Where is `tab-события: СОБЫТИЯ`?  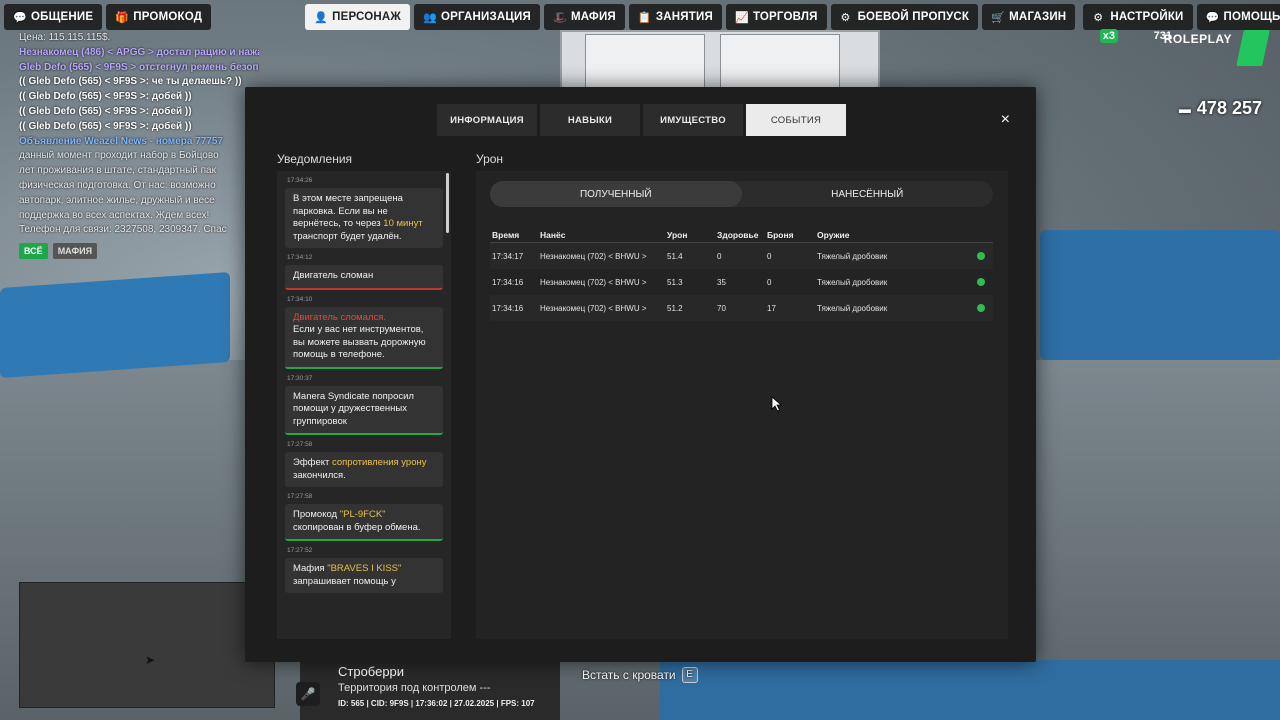 tab-события: СОБЫТИЯ is located at coordinates (796, 120).